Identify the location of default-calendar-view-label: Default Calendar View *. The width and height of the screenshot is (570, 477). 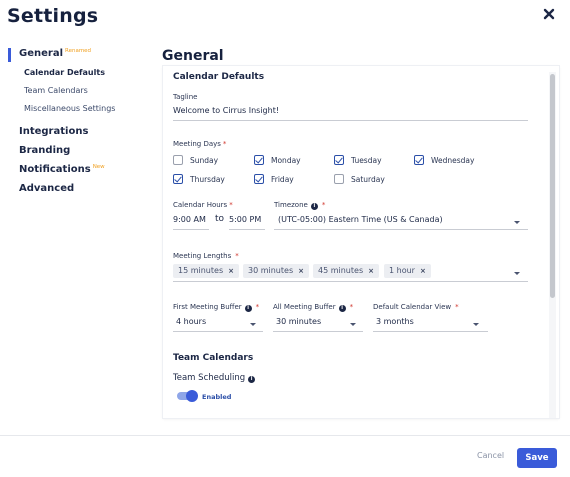
(416, 307).